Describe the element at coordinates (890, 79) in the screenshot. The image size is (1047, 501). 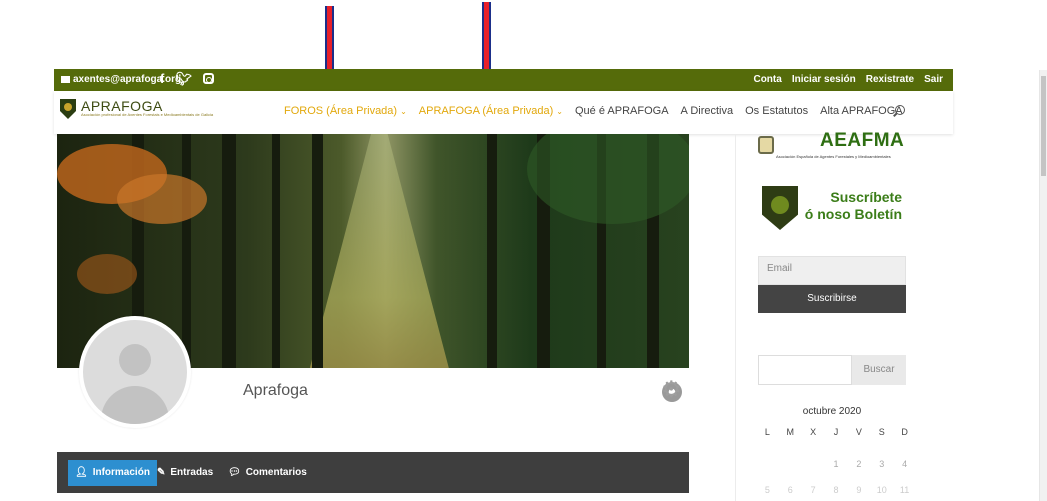
I see `register-link: Rexistrate` at that location.